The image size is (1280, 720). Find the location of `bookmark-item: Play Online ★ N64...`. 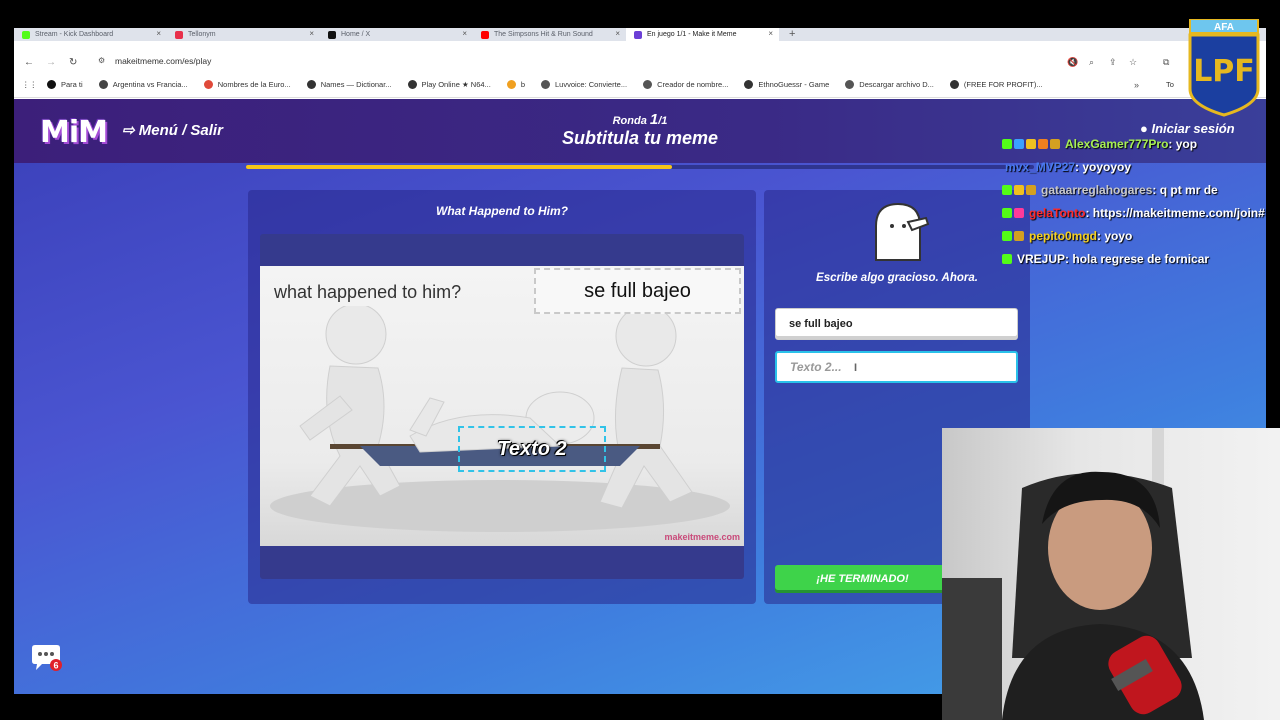

bookmark-item: Play Online ★ N64... is located at coordinates (449, 84).